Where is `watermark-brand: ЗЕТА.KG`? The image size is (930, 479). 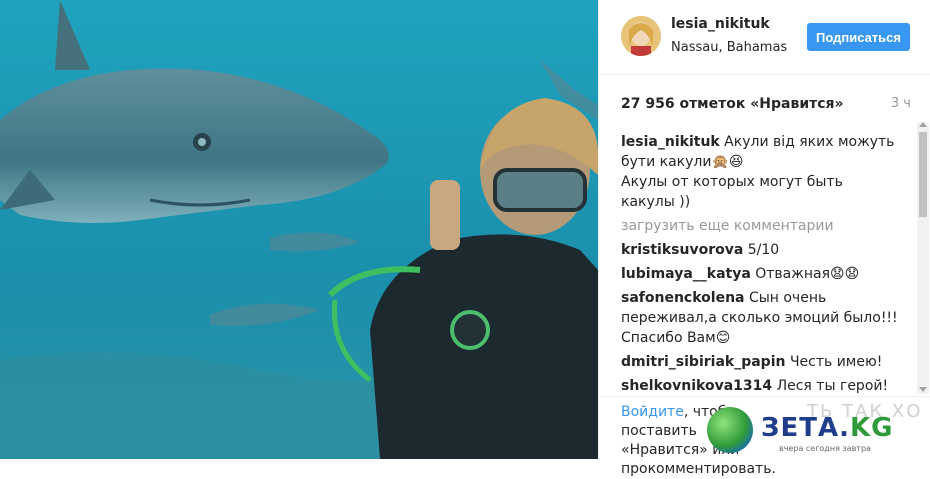
watermark-brand: ЗЕТА.KG is located at coordinates (827, 428).